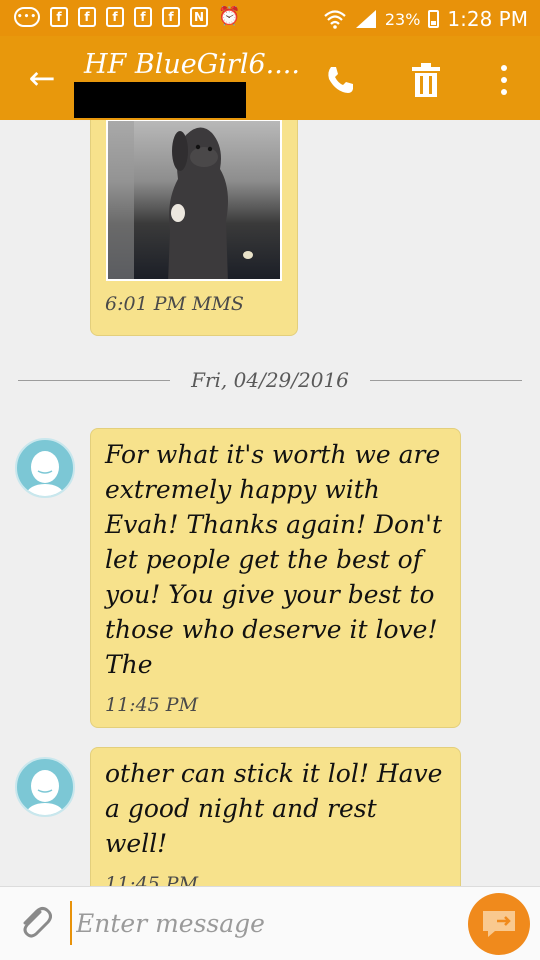 The height and width of the screenshot is (960, 540). Describe the element at coordinates (127, 17) in the screenshot. I see `notification-icons: ••• f f f f f N ⏰` at that location.